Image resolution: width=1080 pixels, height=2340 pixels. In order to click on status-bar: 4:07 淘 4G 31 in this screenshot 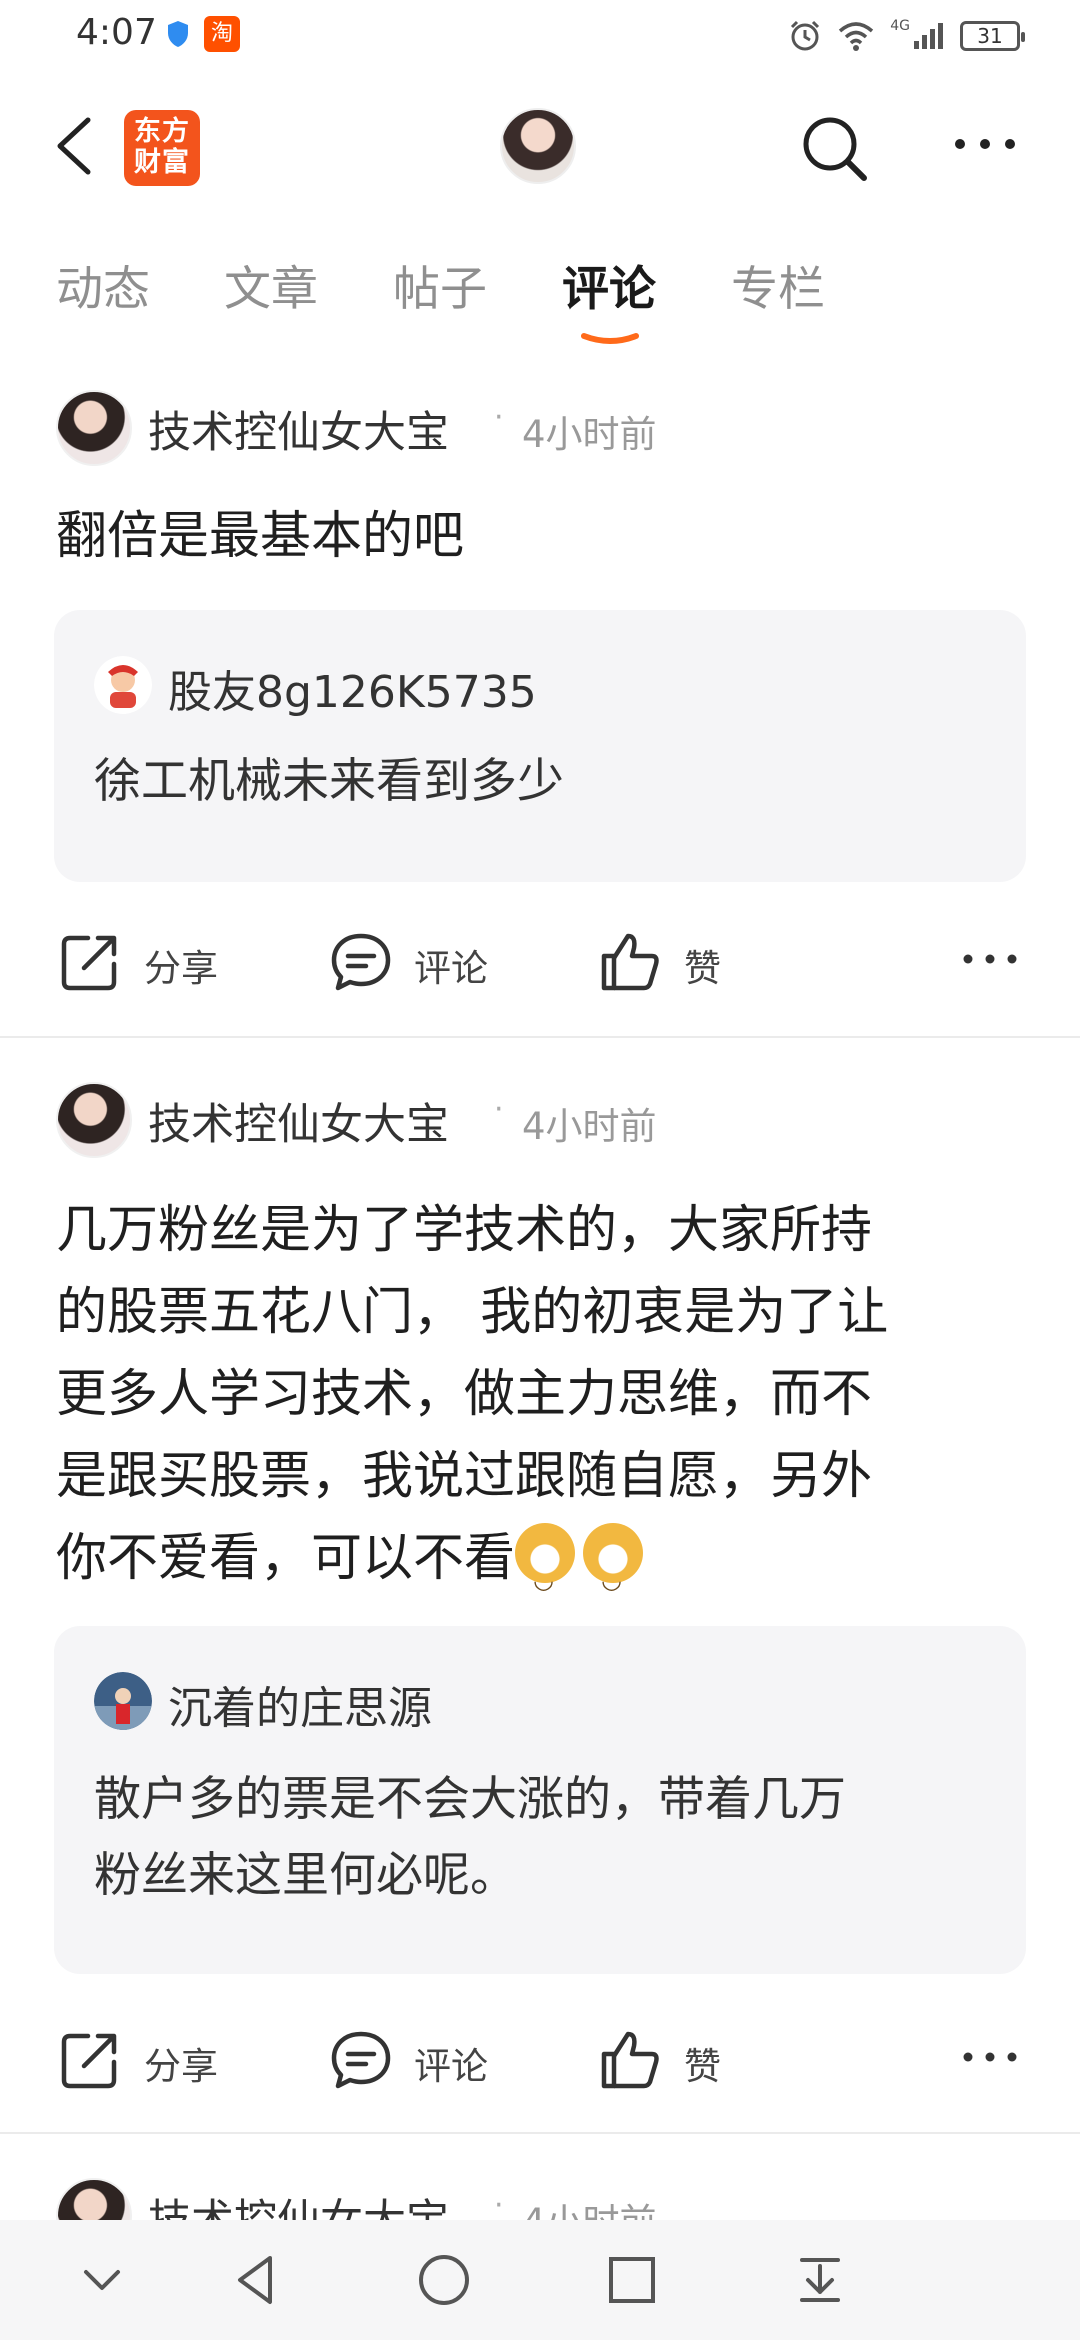, I will do `click(540, 36)`.